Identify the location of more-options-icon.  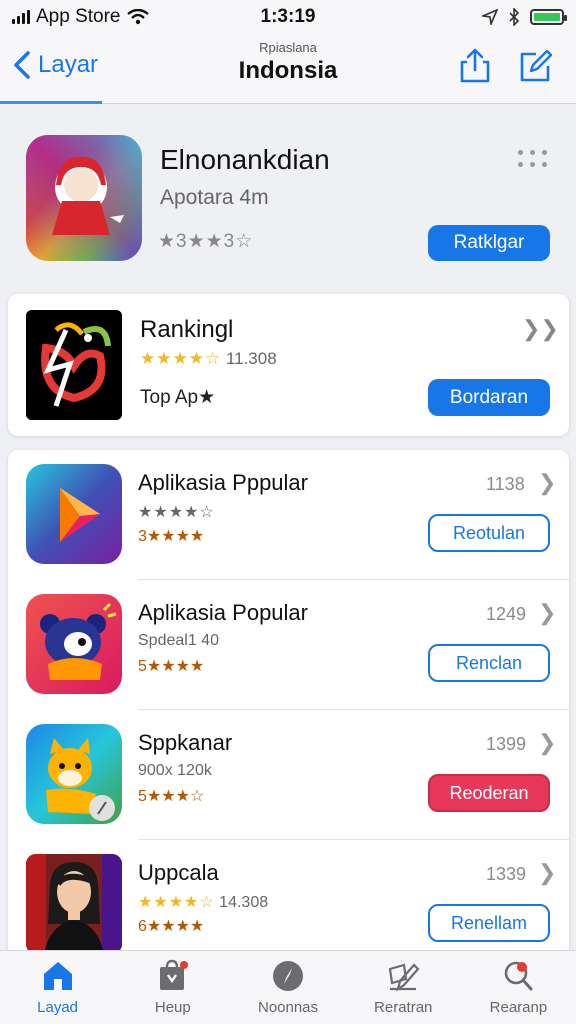
(533, 161).